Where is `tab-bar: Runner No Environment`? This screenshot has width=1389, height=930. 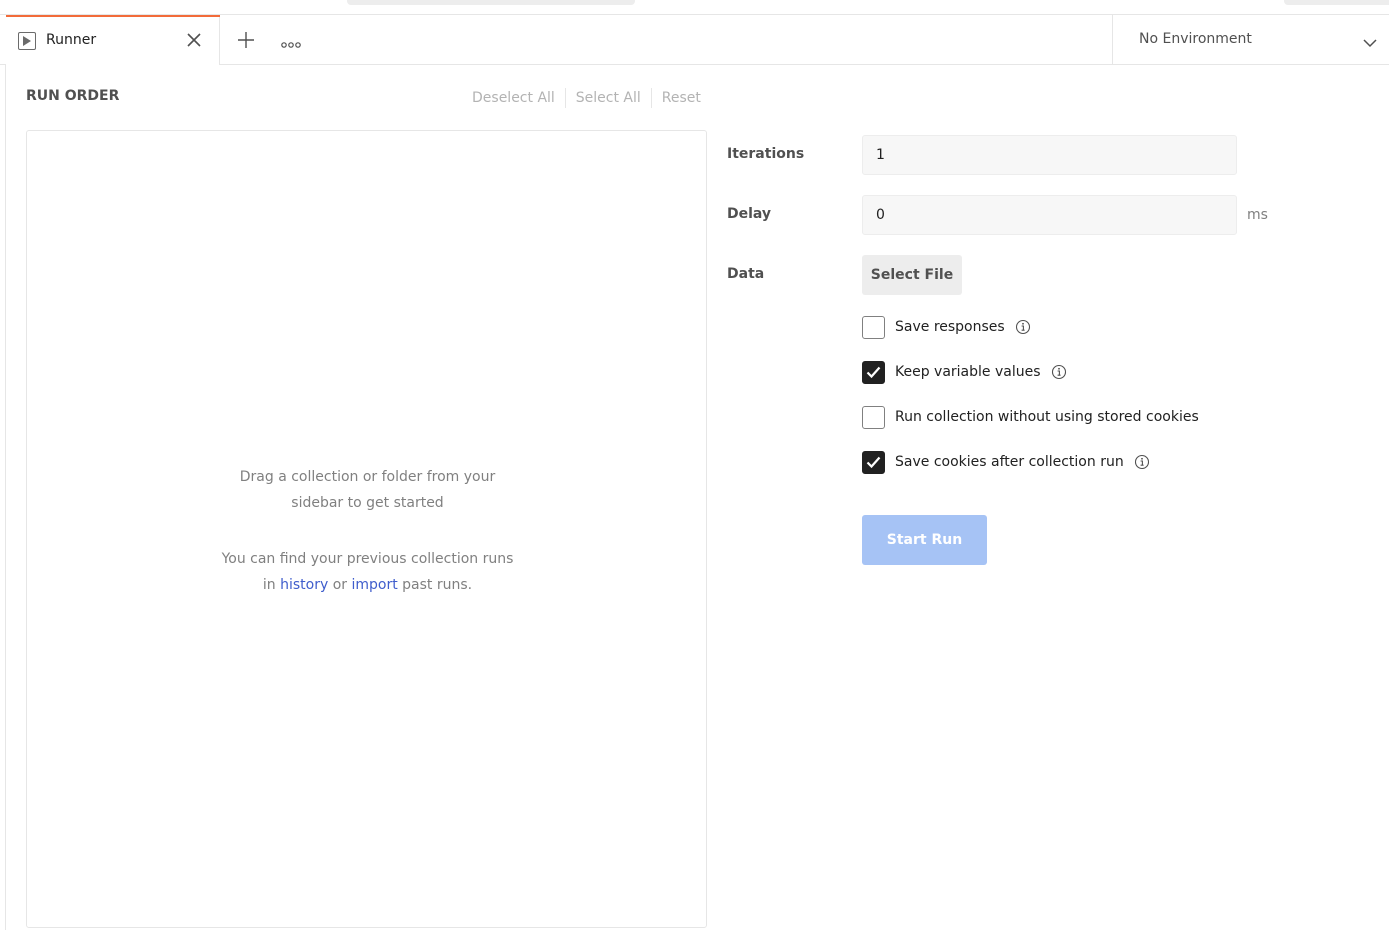 tab-bar: Runner No Environment is located at coordinates (694, 40).